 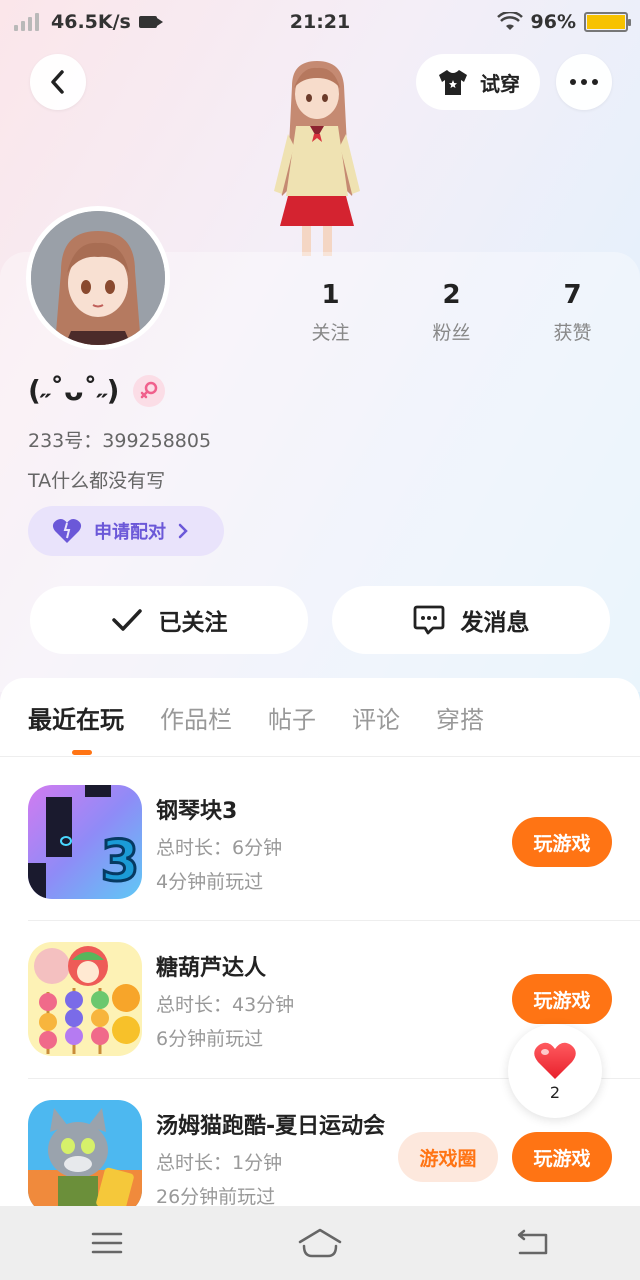 I want to click on tab-works: 作品栏, so click(x=196, y=717).